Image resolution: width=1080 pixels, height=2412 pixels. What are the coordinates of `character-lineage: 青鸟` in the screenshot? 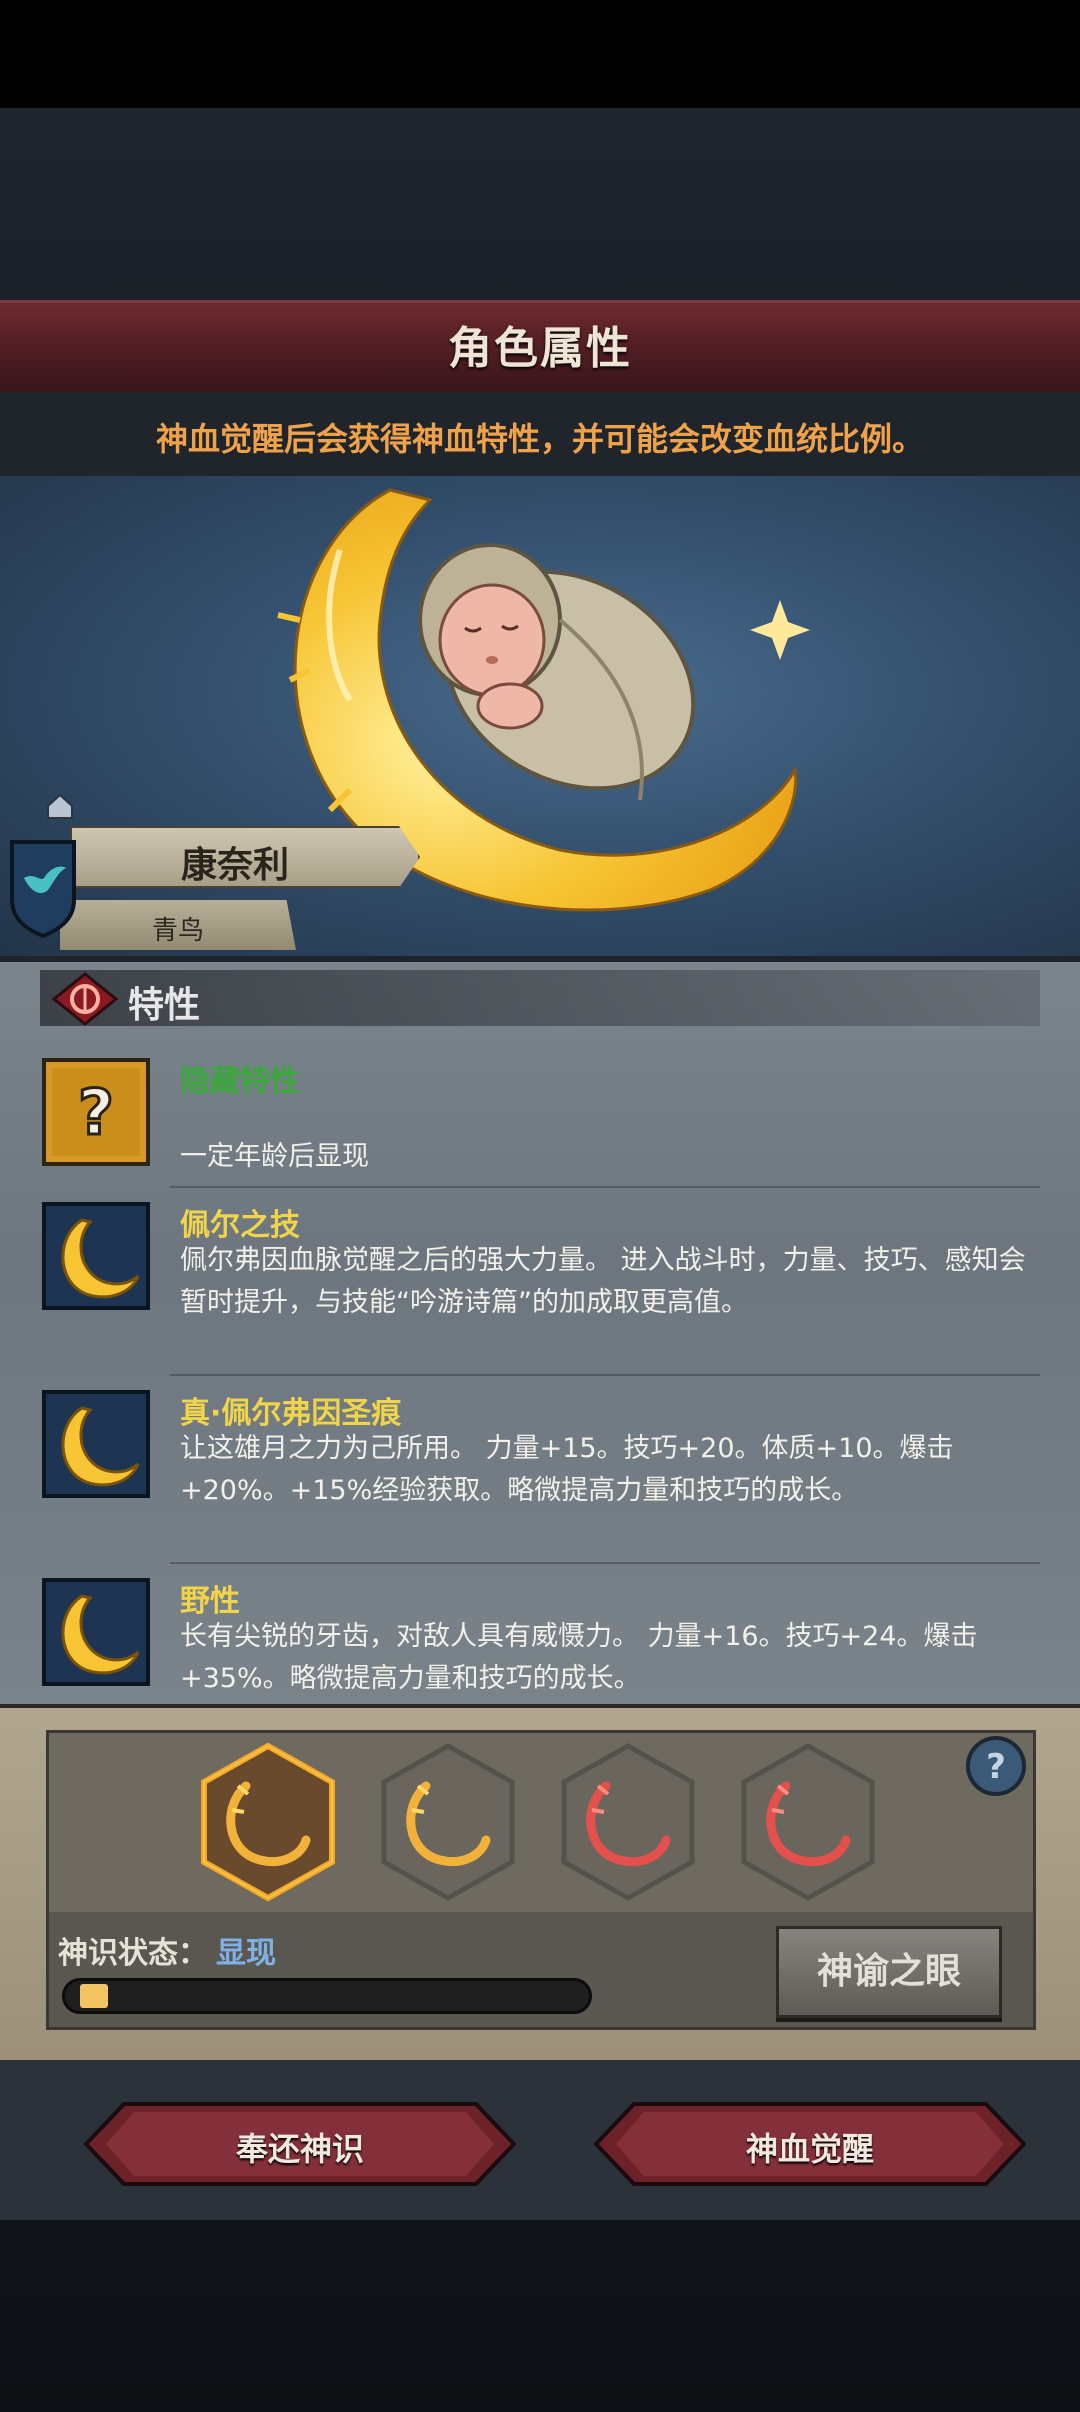 It's located at (177, 931).